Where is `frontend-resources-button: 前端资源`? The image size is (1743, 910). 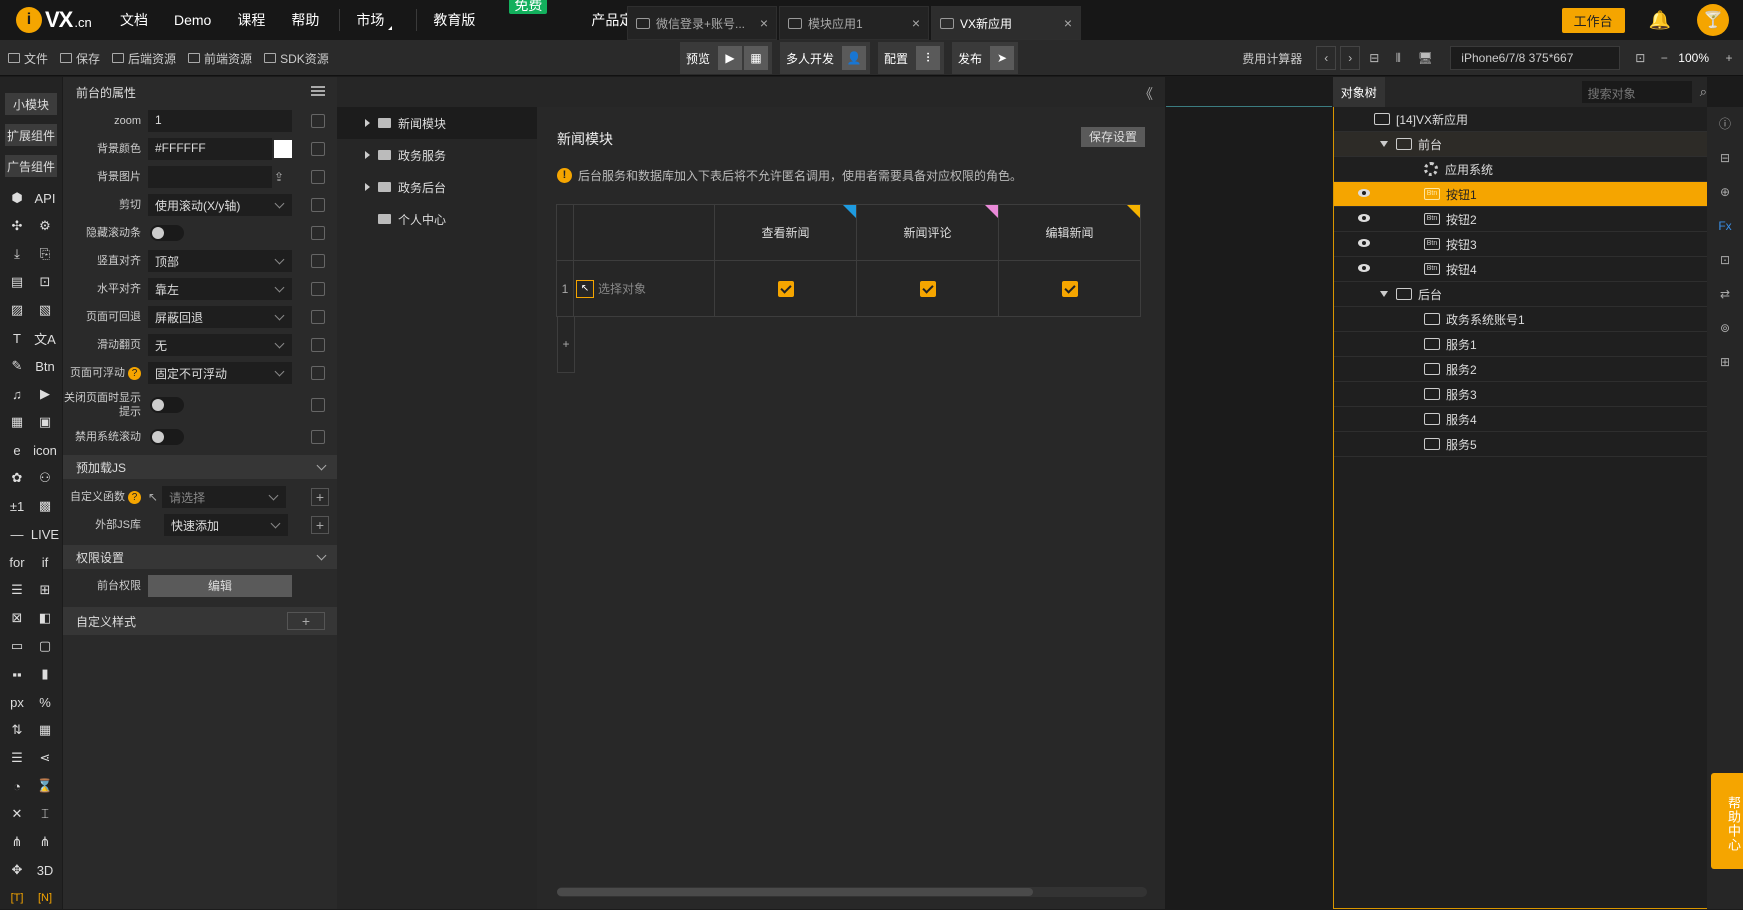
frontend-resources-button: 前端资源 is located at coordinates (220, 58).